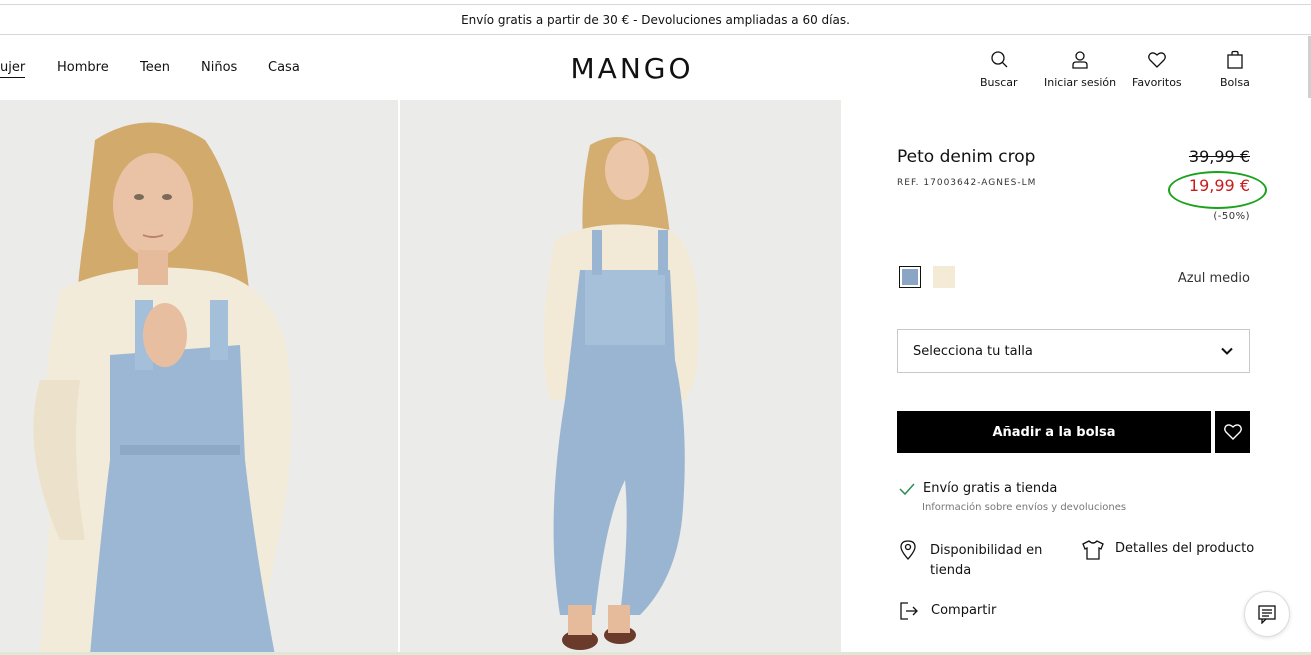  What do you see at coordinates (963, 610) in the screenshot?
I see `share-link: Compartir` at bounding box center [963, 610].